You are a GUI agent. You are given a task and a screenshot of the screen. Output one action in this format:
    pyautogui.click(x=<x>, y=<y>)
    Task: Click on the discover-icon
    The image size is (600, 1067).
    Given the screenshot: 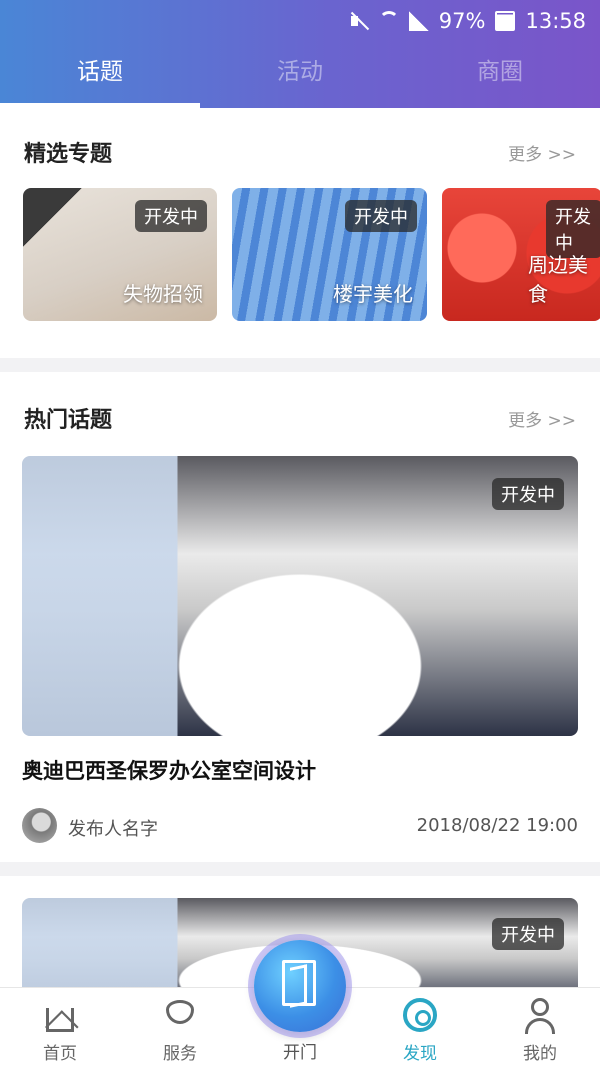 What is the action you would take?
    pyautogui.click(x=420, y=1015)
    